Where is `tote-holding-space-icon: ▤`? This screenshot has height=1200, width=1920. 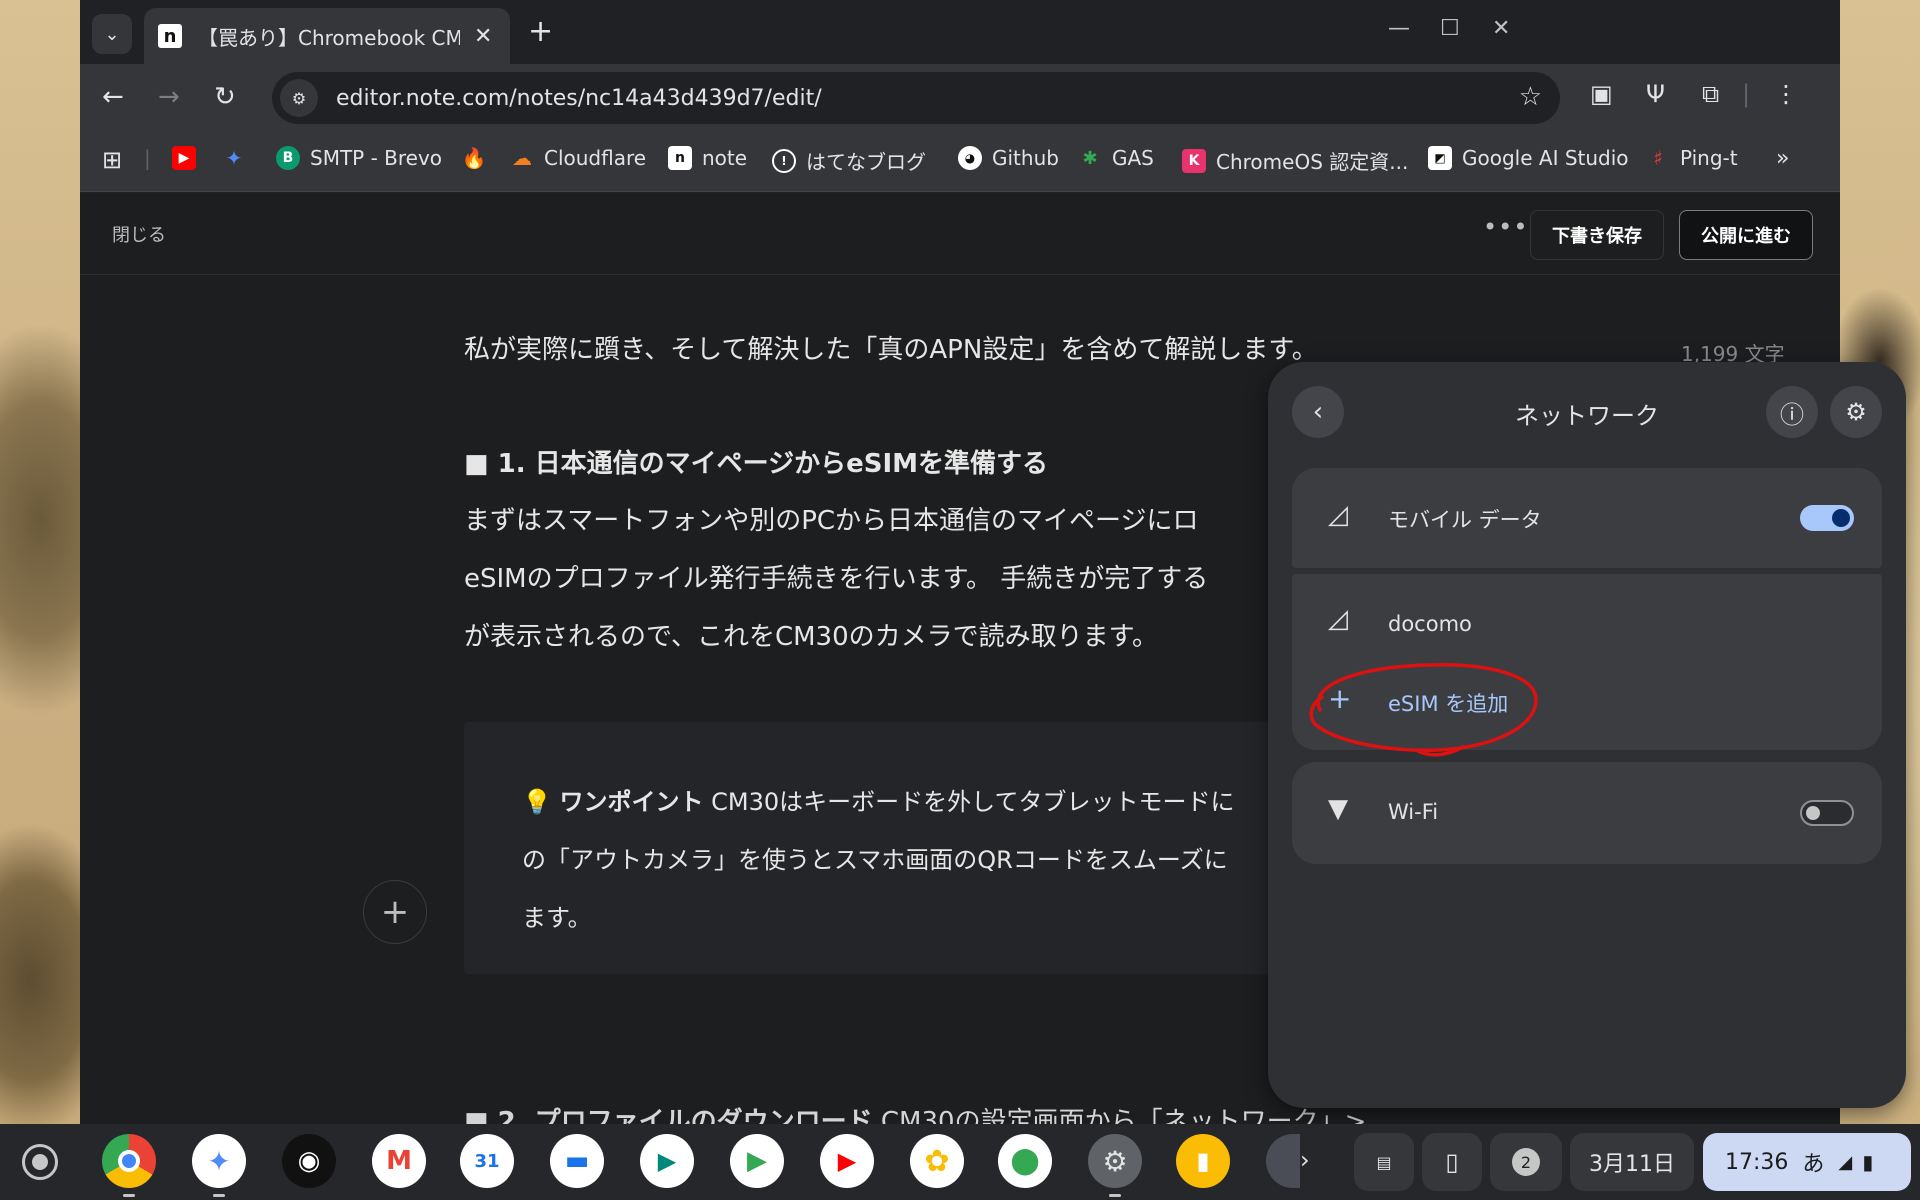 tote-holding-space-icon: ▤ is located at coordinates (1384, 1162).